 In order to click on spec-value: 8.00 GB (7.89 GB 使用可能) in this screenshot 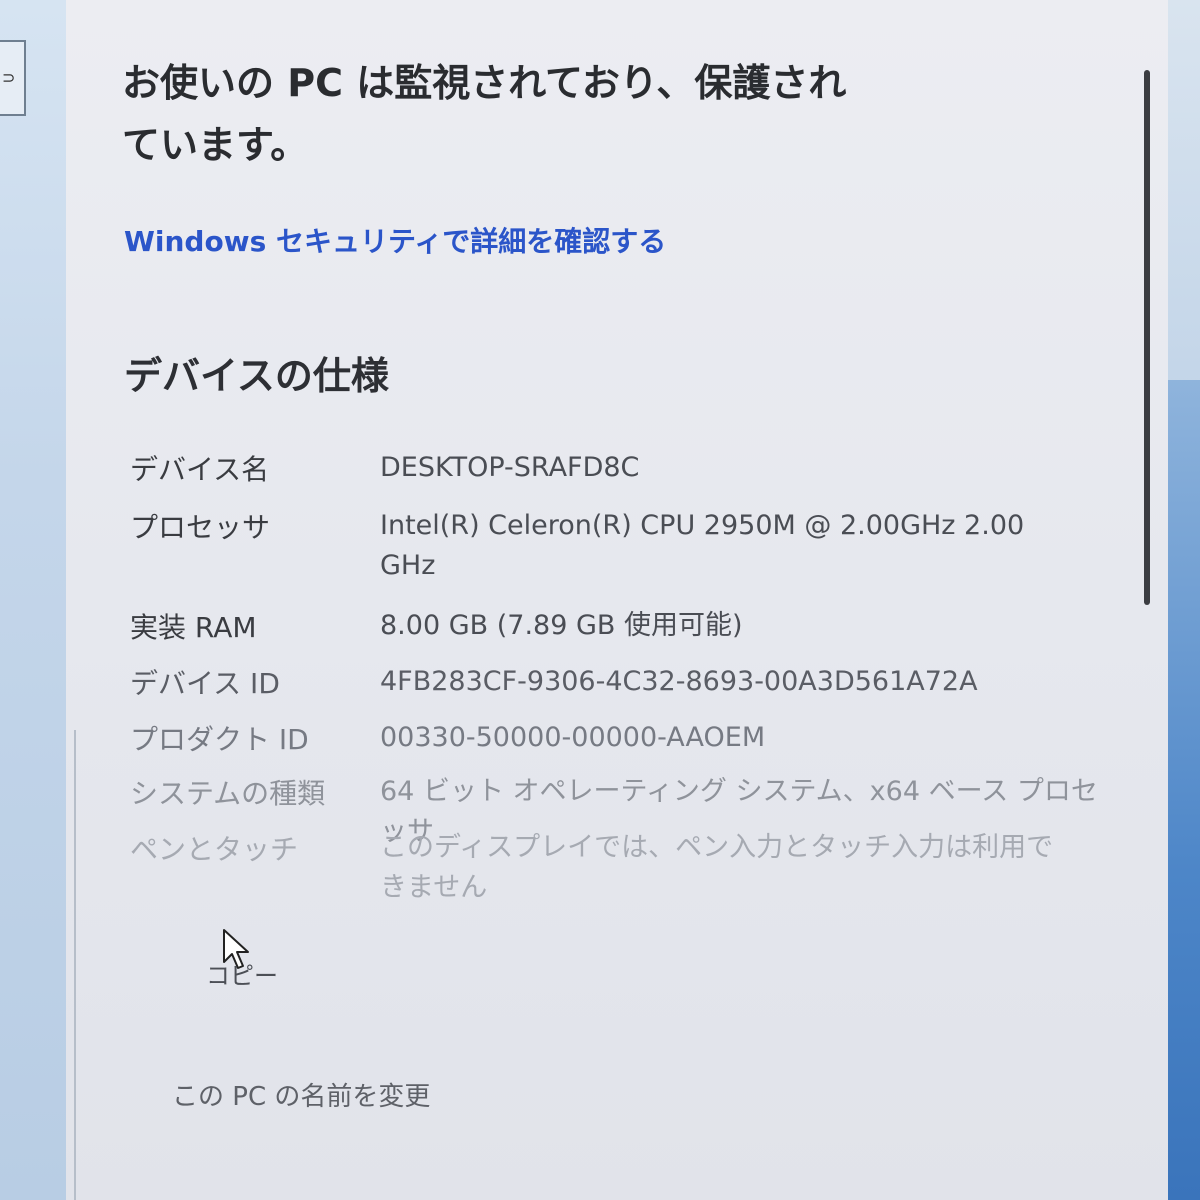, I will do `click(561, 625)`.